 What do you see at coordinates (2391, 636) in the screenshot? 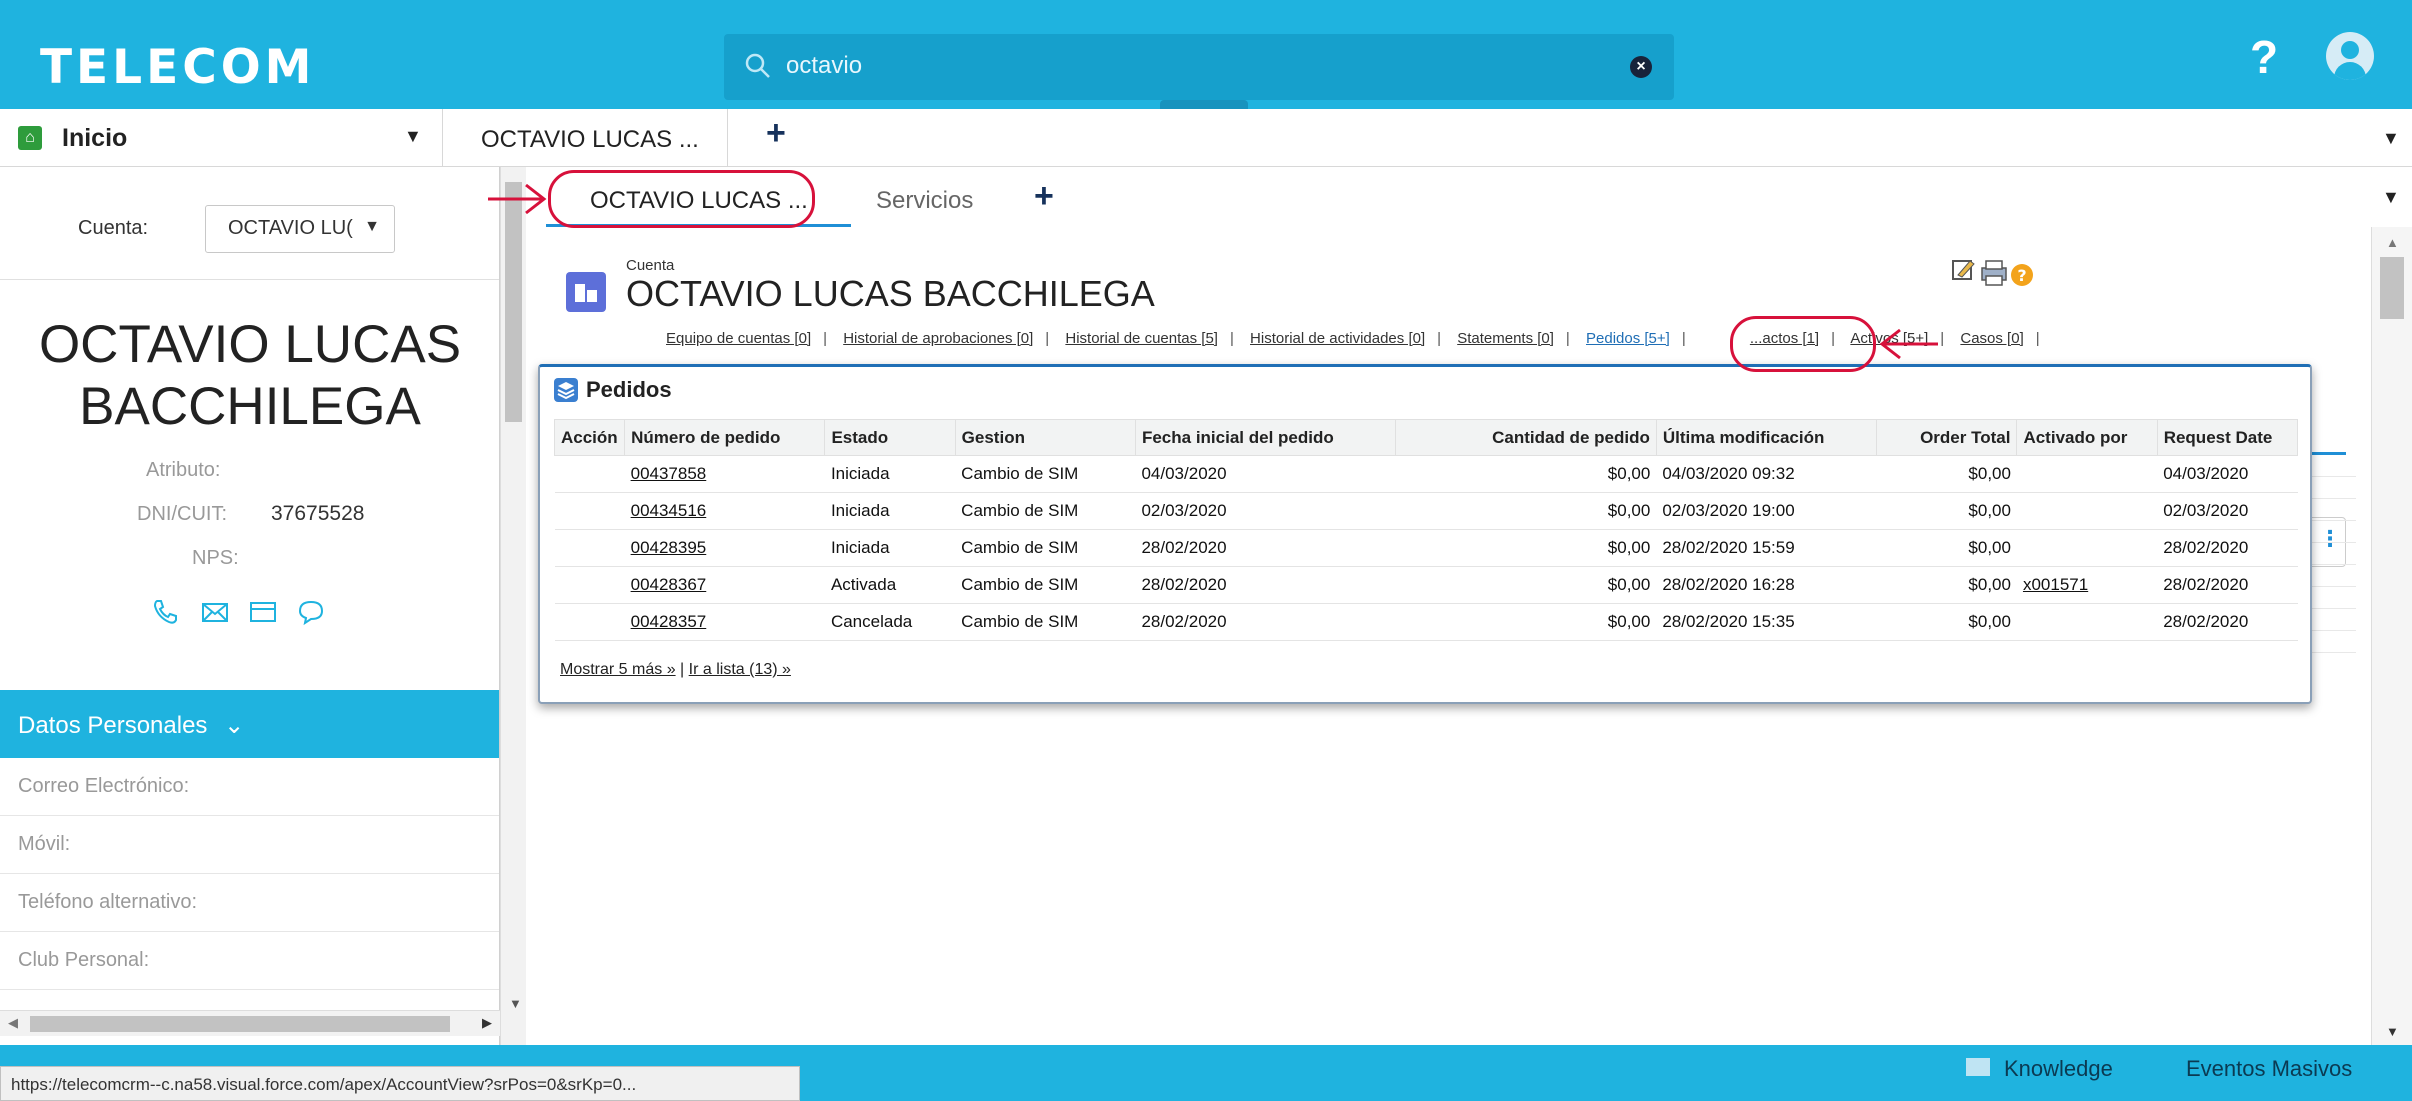
I see `content-vertical-scrollbar: ▲ ▼` at bounding box center [2391, 636].